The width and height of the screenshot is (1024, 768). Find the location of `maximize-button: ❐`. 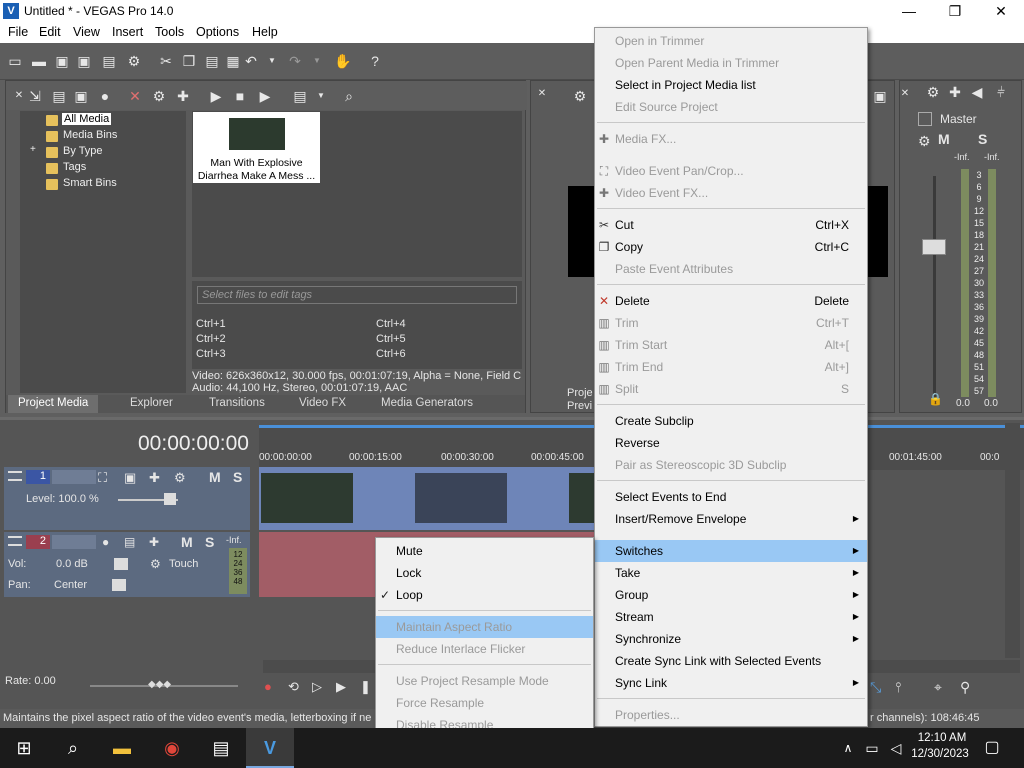

maximize-button: ❐ is located at coordinates (955, 11).